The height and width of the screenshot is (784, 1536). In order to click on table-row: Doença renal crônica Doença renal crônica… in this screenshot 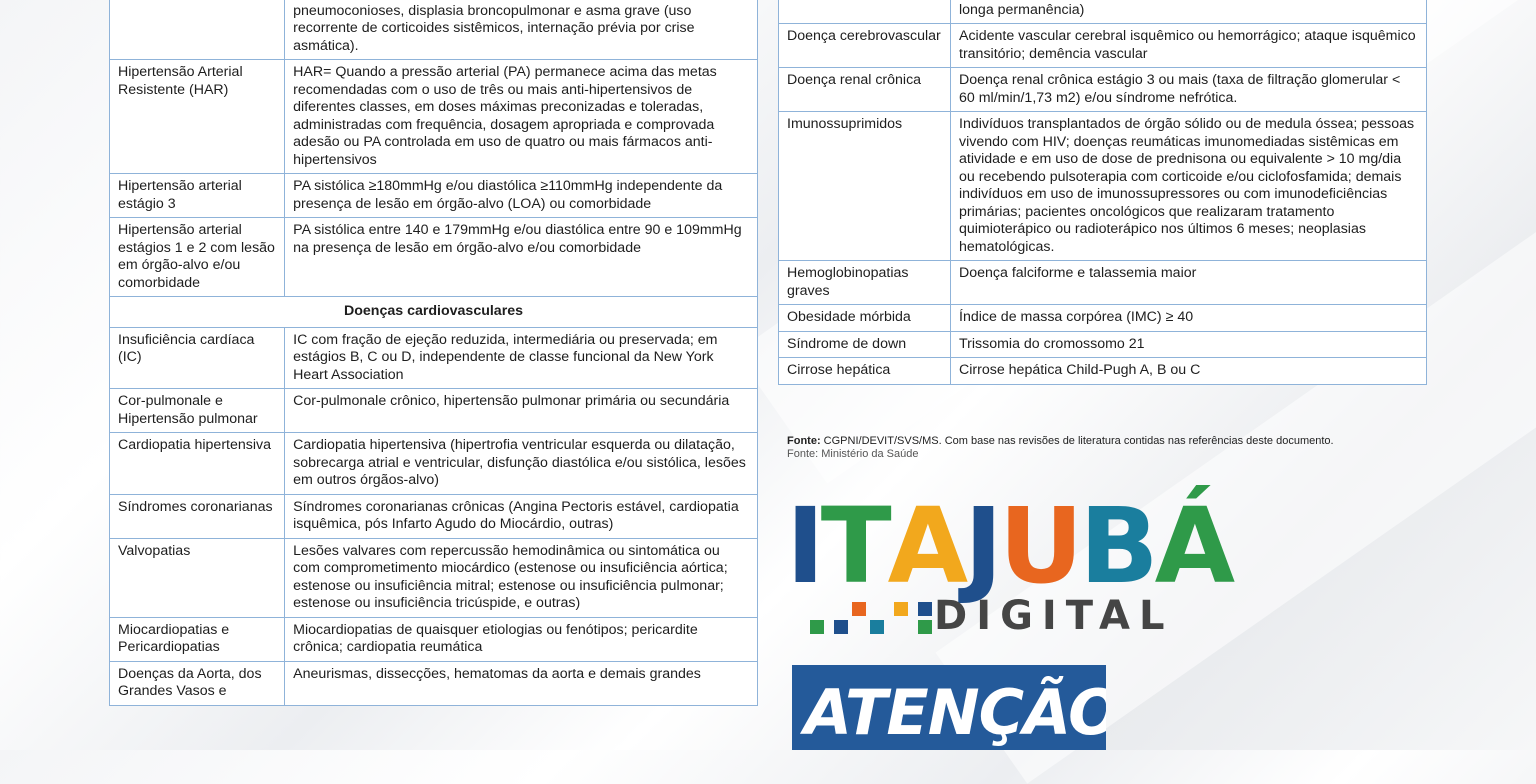, I will do `click(1102, 89)`.